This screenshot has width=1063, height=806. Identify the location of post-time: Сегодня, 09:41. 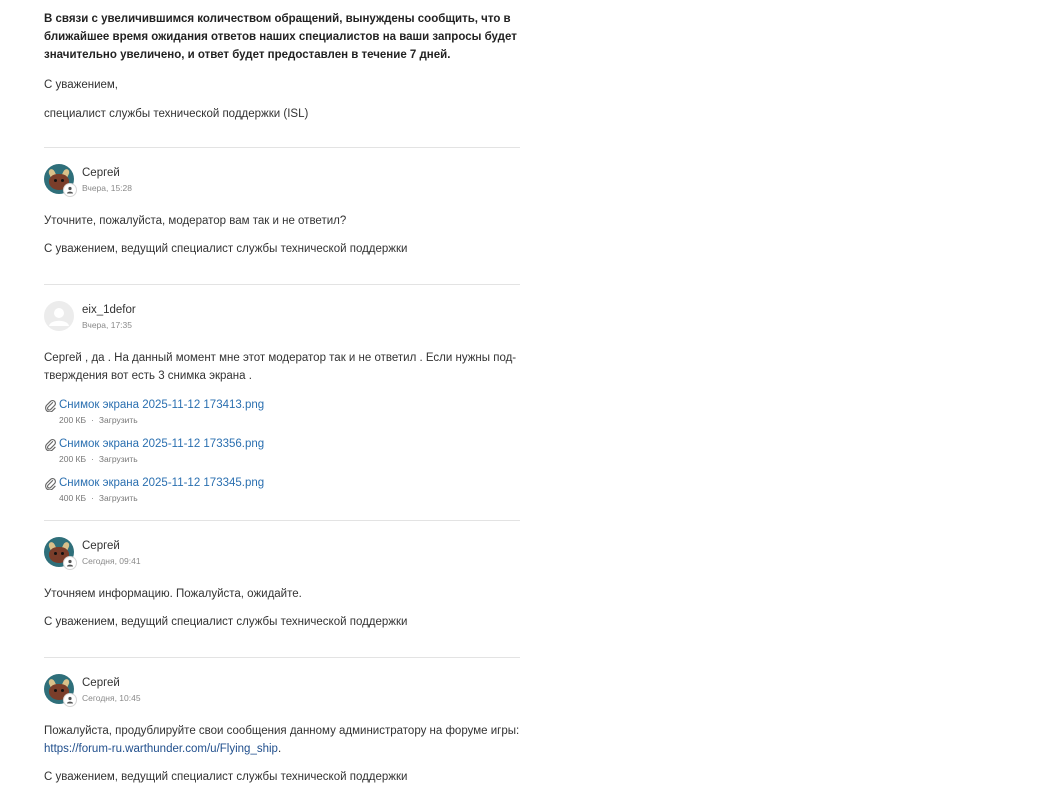
(111, 561).